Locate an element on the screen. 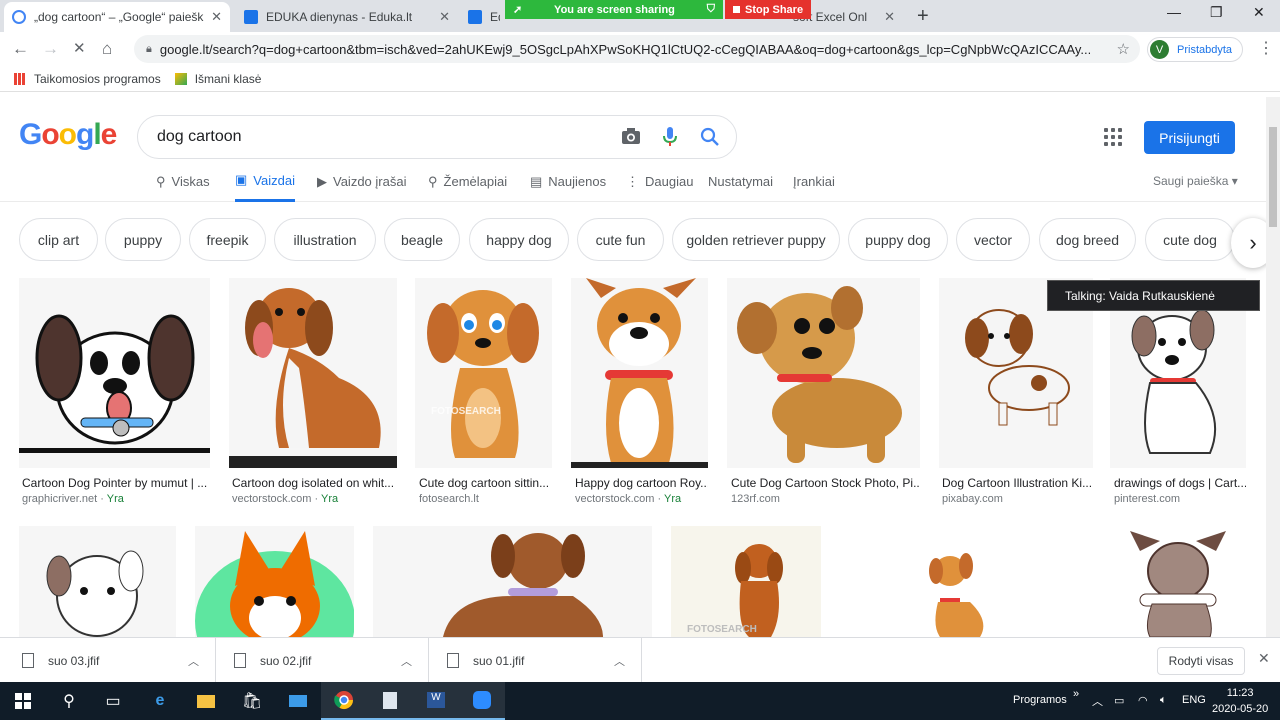  tab-all: ⚲ Viskas is located at coordinates (183, 187).